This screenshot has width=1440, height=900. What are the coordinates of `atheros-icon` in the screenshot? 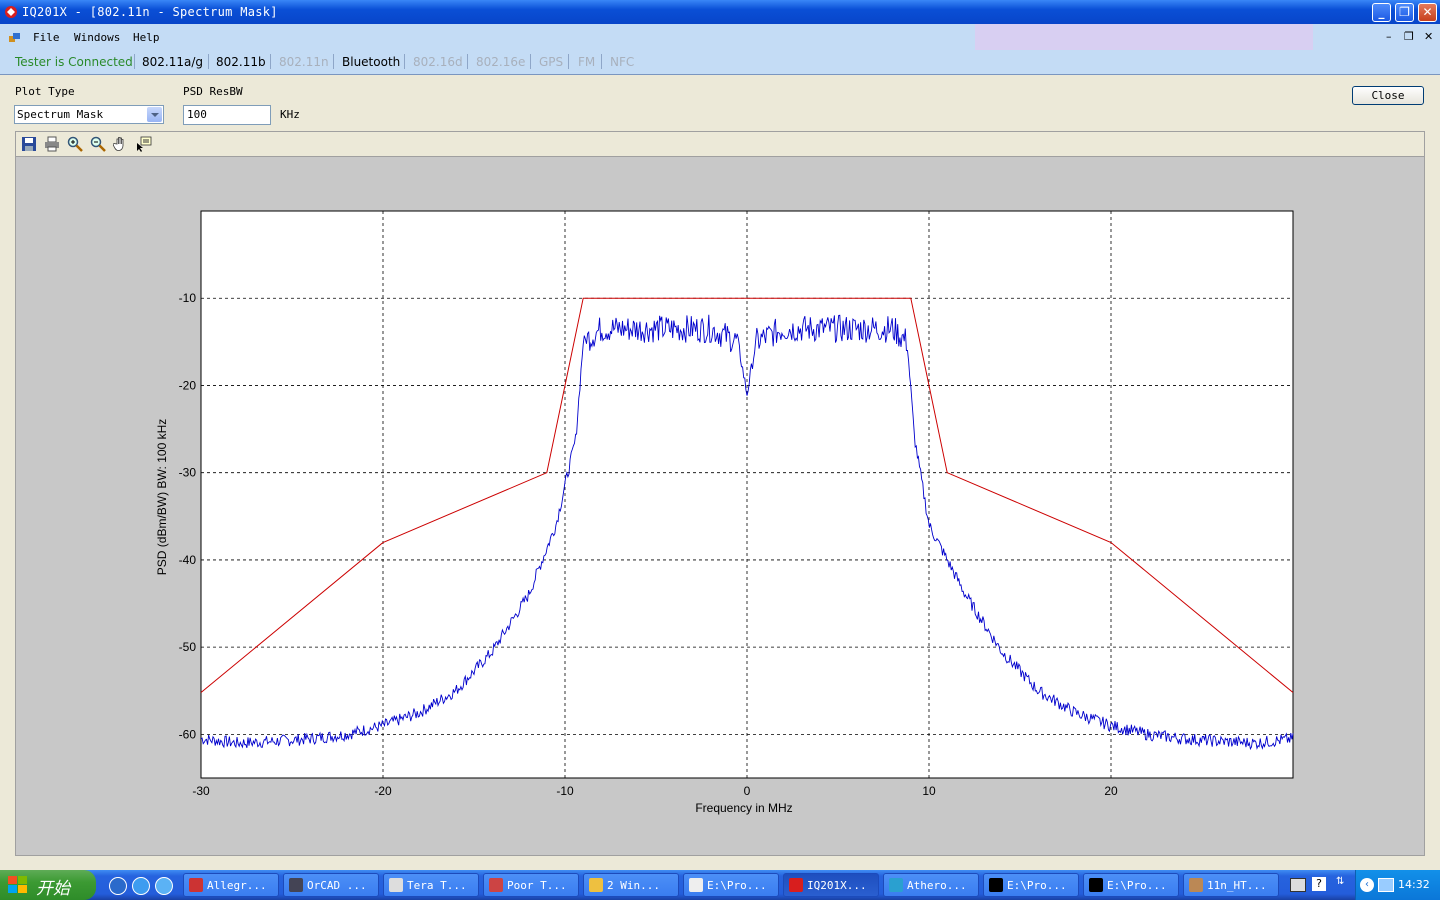 It's located at (896, 885).